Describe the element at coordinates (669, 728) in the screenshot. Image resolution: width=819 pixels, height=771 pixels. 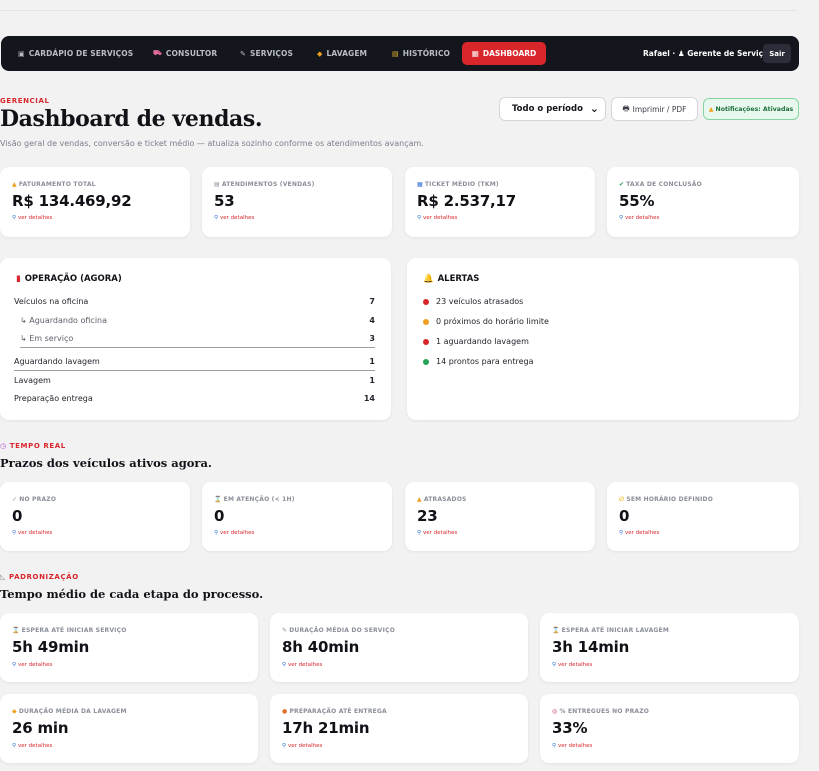
I see `time-card-on-time-rate: ◎% ENTREGUES NO PRAZO 33% ⚲ ver detalhes` at that location.